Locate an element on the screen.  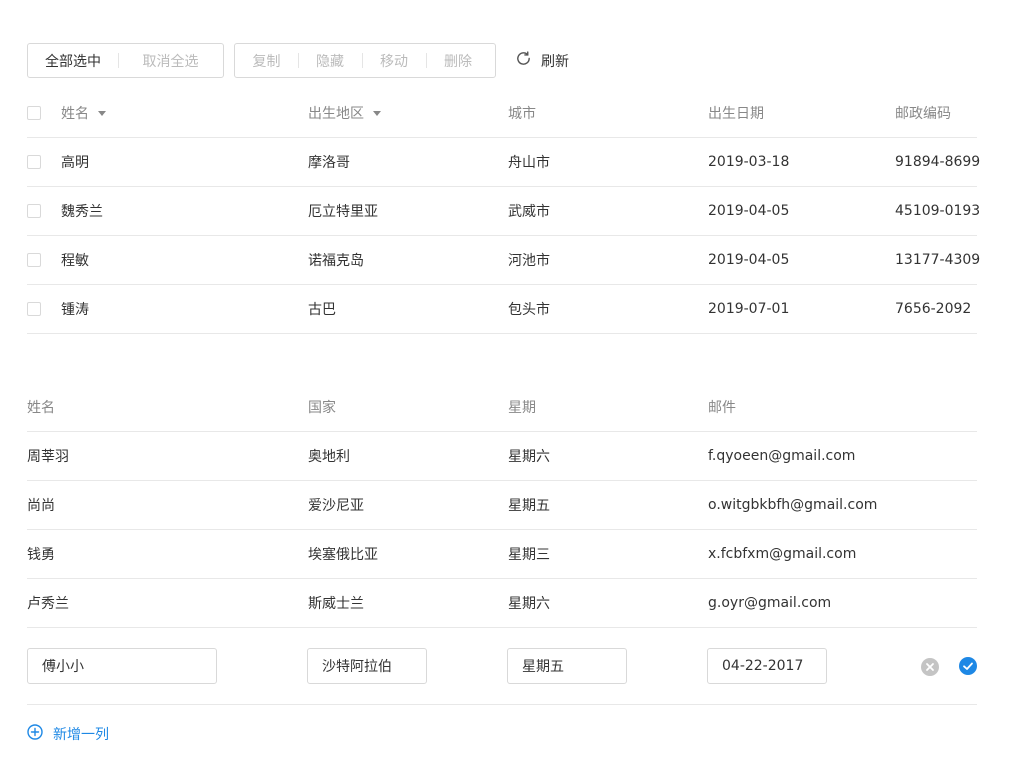
clear-circle-icon is located at coordinates (930, 667).